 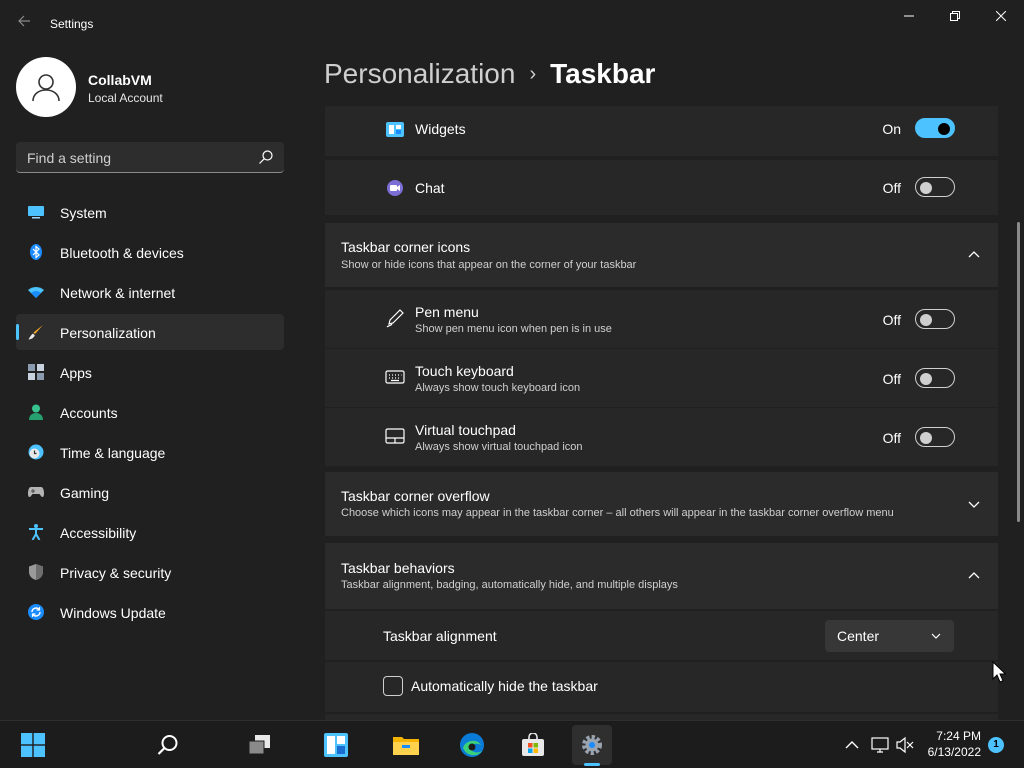 I want to click on widgets-icon, so click(x=336, y=745).